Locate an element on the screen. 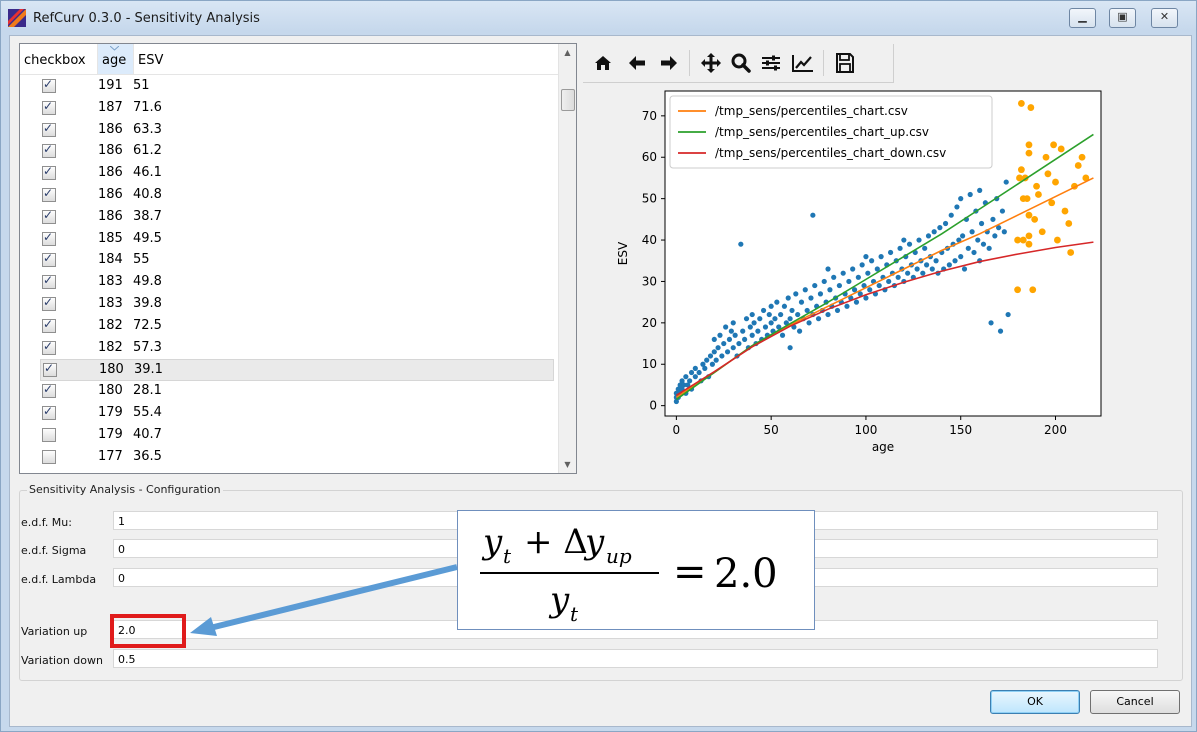 The image size is (1197, 732). minimize-button: ▁ is located at coordinates (1082, 18).